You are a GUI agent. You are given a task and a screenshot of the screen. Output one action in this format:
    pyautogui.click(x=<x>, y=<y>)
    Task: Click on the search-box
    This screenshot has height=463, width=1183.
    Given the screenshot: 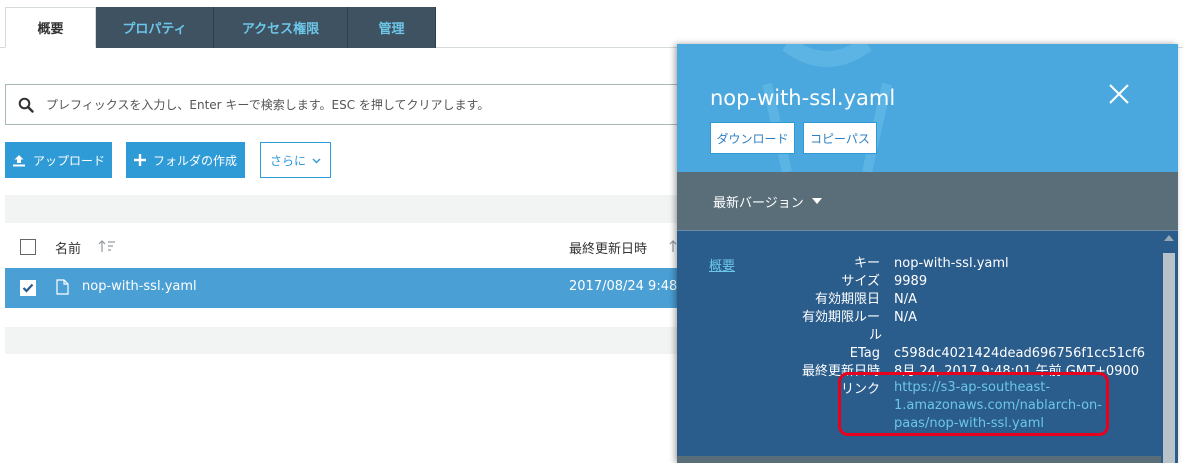 What is the action you would take?
    pyautogui.click(x=350, y=104)
    